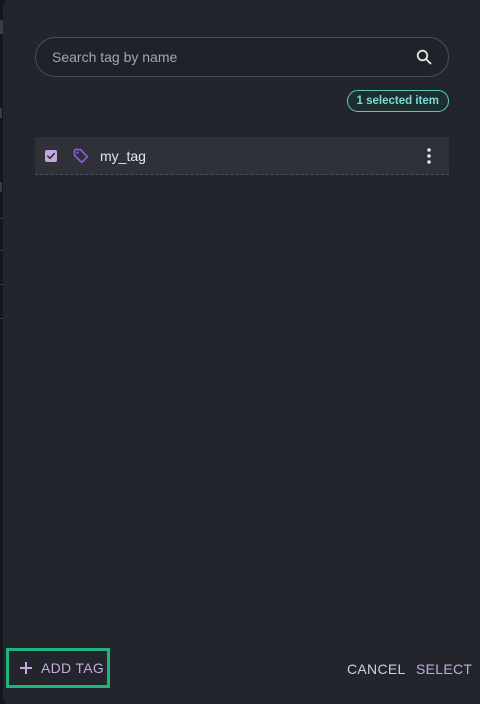 This screenshot has height=704, width=480. What do you see at coordinates (225, 57) in the screenshot?
I see `search-input` at bounding box center [225, 57].